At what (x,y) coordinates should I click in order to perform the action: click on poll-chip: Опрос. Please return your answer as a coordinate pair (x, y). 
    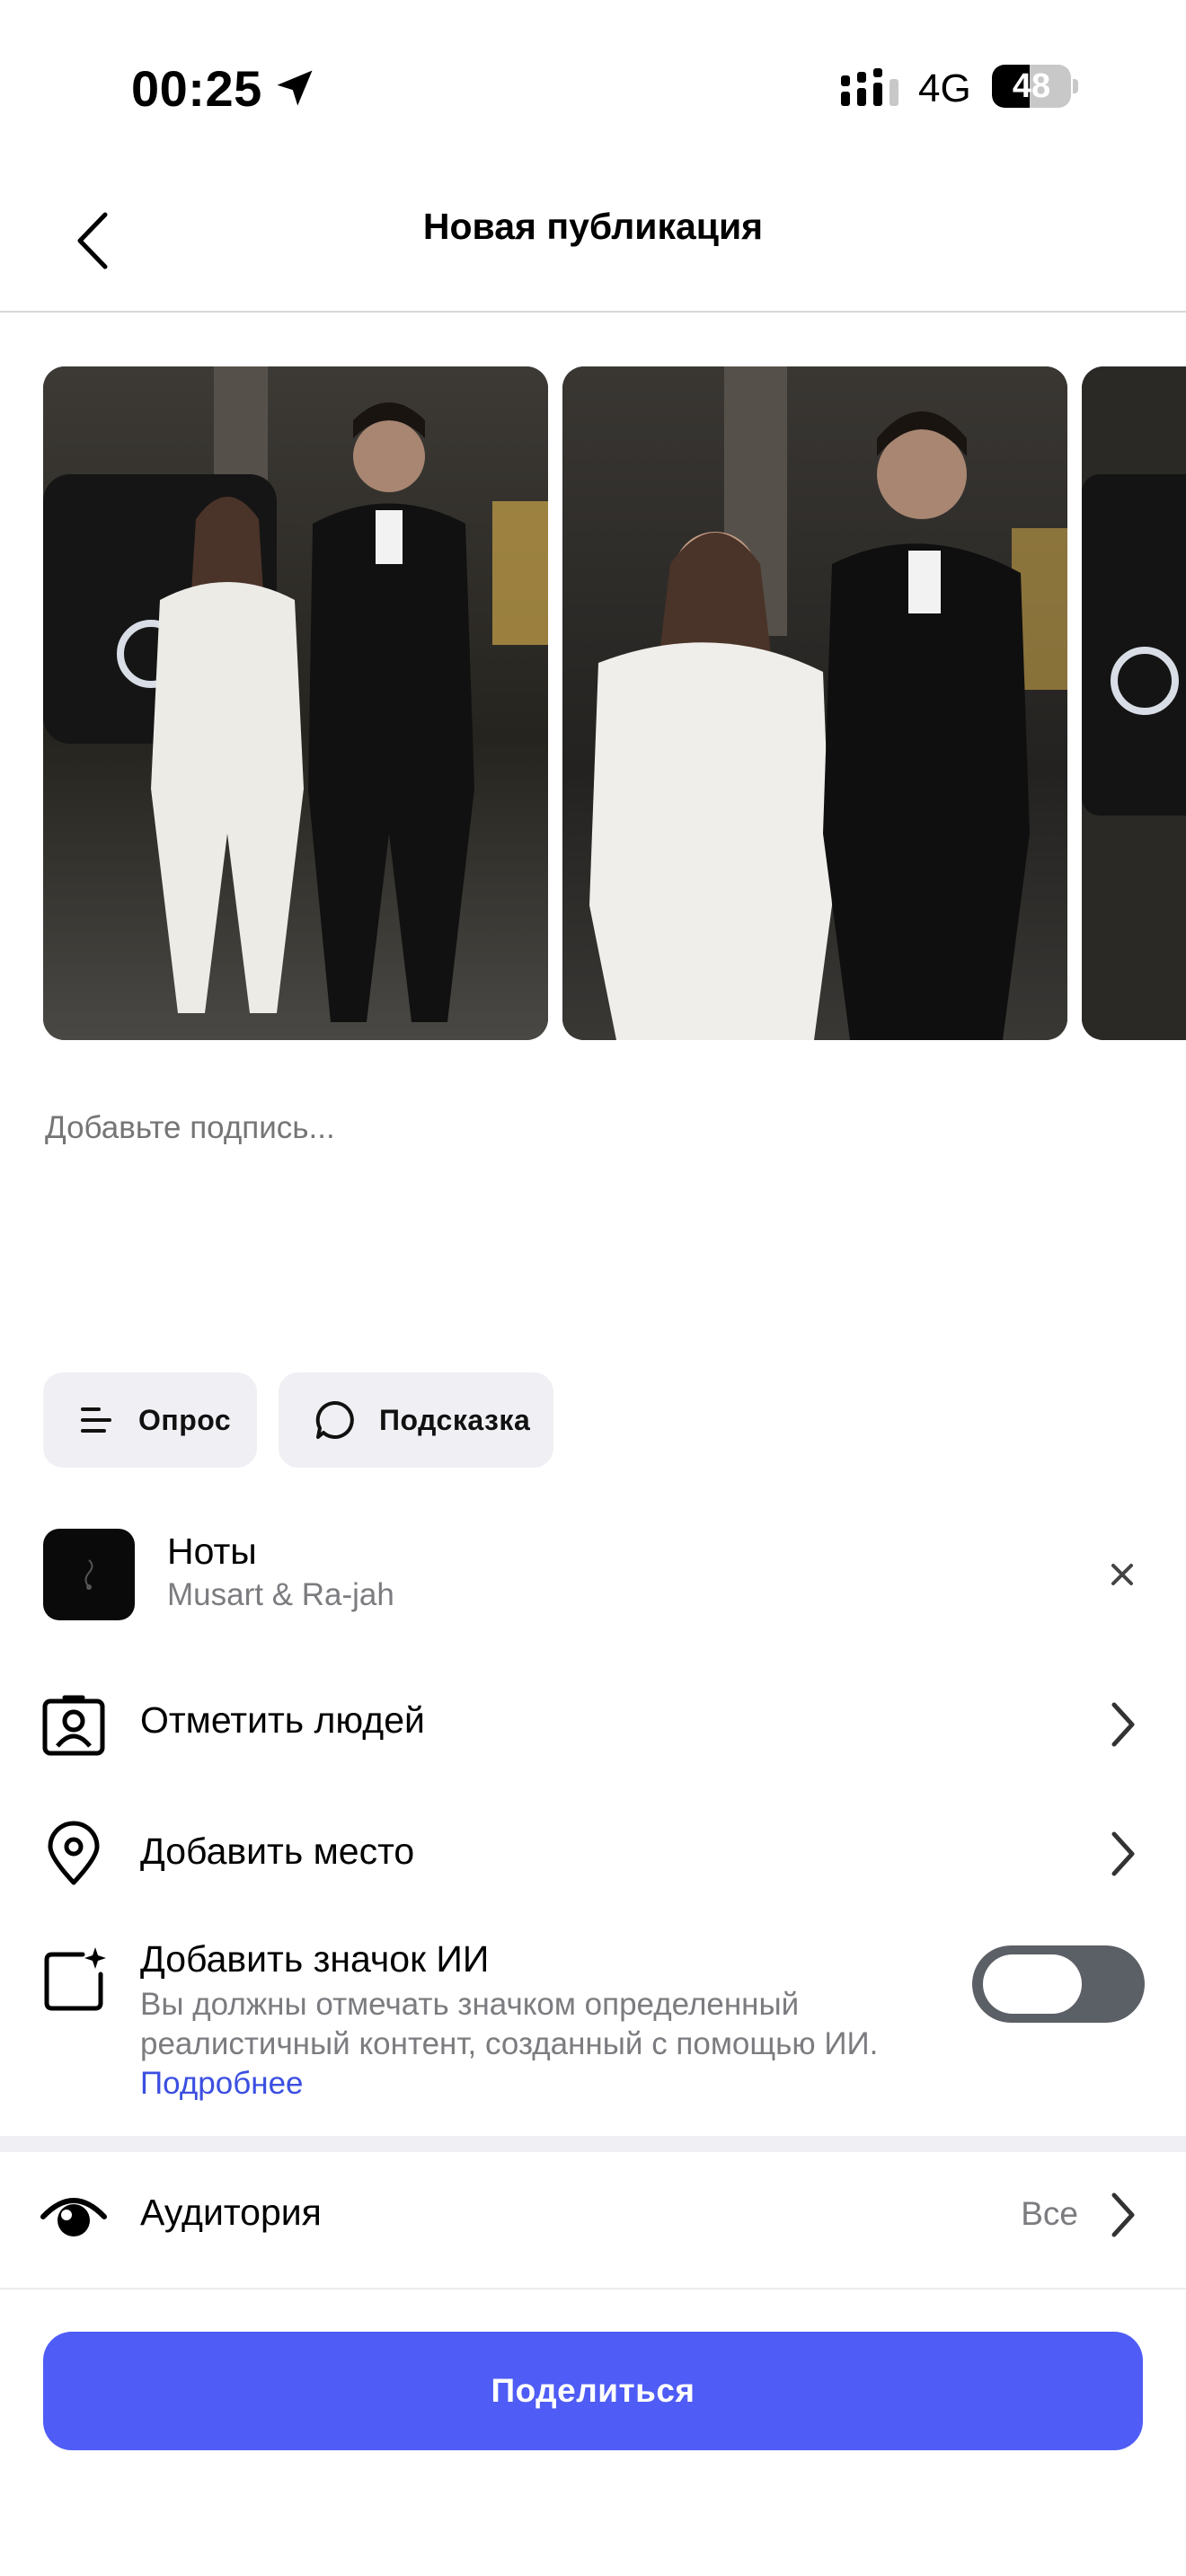
    Looking at the image, I should click on (150, 1420).